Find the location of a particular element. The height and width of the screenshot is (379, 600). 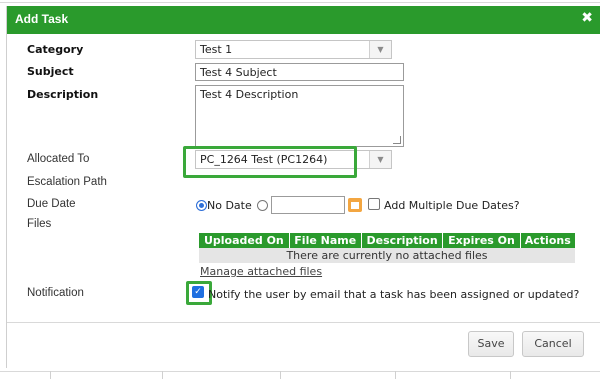

files-empty-message: There are currently no attached files is located at coordinates (387, 255).